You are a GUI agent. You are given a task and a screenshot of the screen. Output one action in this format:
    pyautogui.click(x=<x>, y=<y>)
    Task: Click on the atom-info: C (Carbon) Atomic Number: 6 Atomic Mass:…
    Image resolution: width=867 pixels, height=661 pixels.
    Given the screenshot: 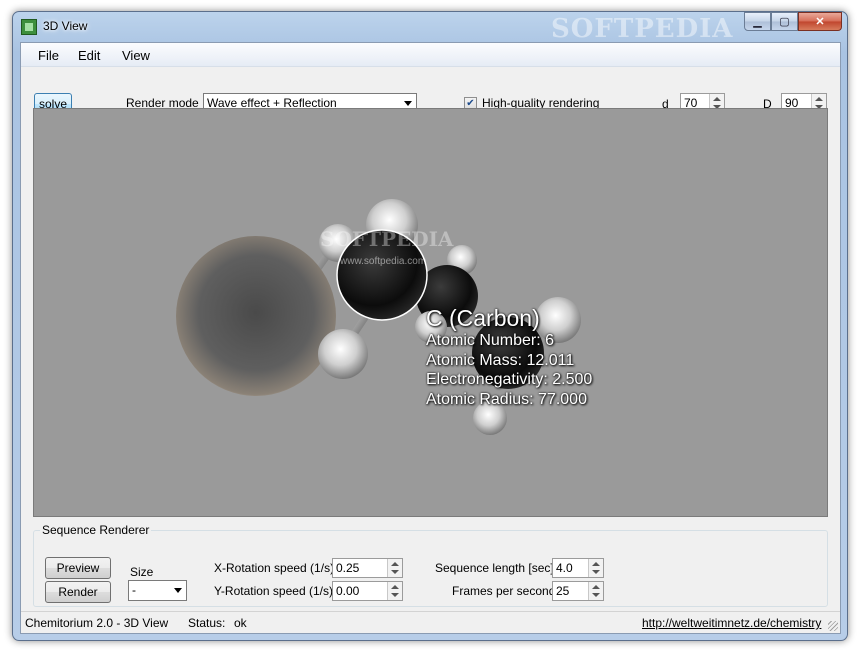 What is the action you would take?
    pyautogui.click(x=509, y=357)
    